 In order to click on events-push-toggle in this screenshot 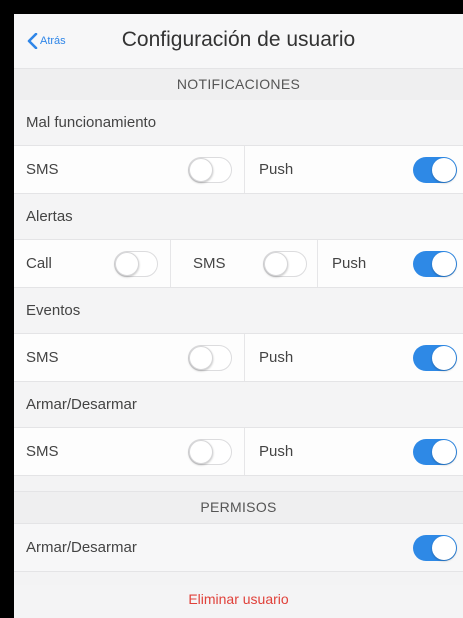, I will do `click(435, 357)`.